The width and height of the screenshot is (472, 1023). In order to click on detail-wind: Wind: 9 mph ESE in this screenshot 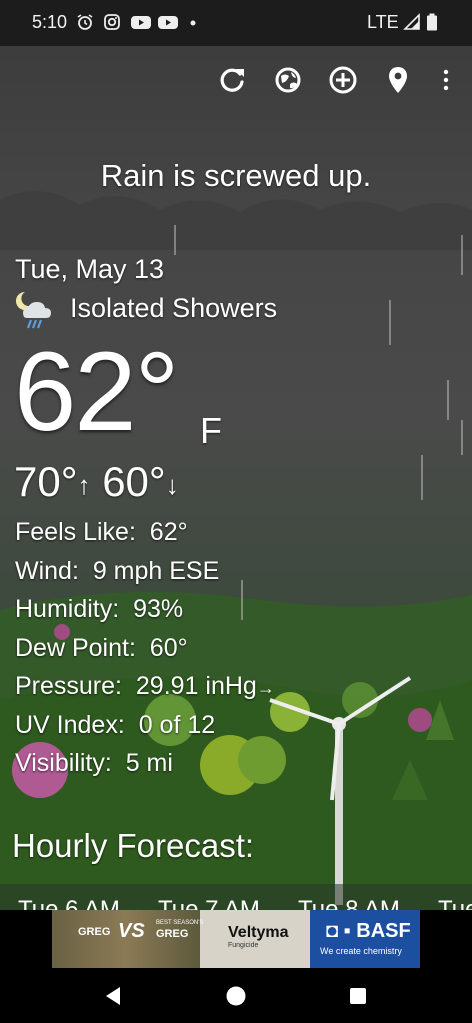, I will do `click(145, 576)`.